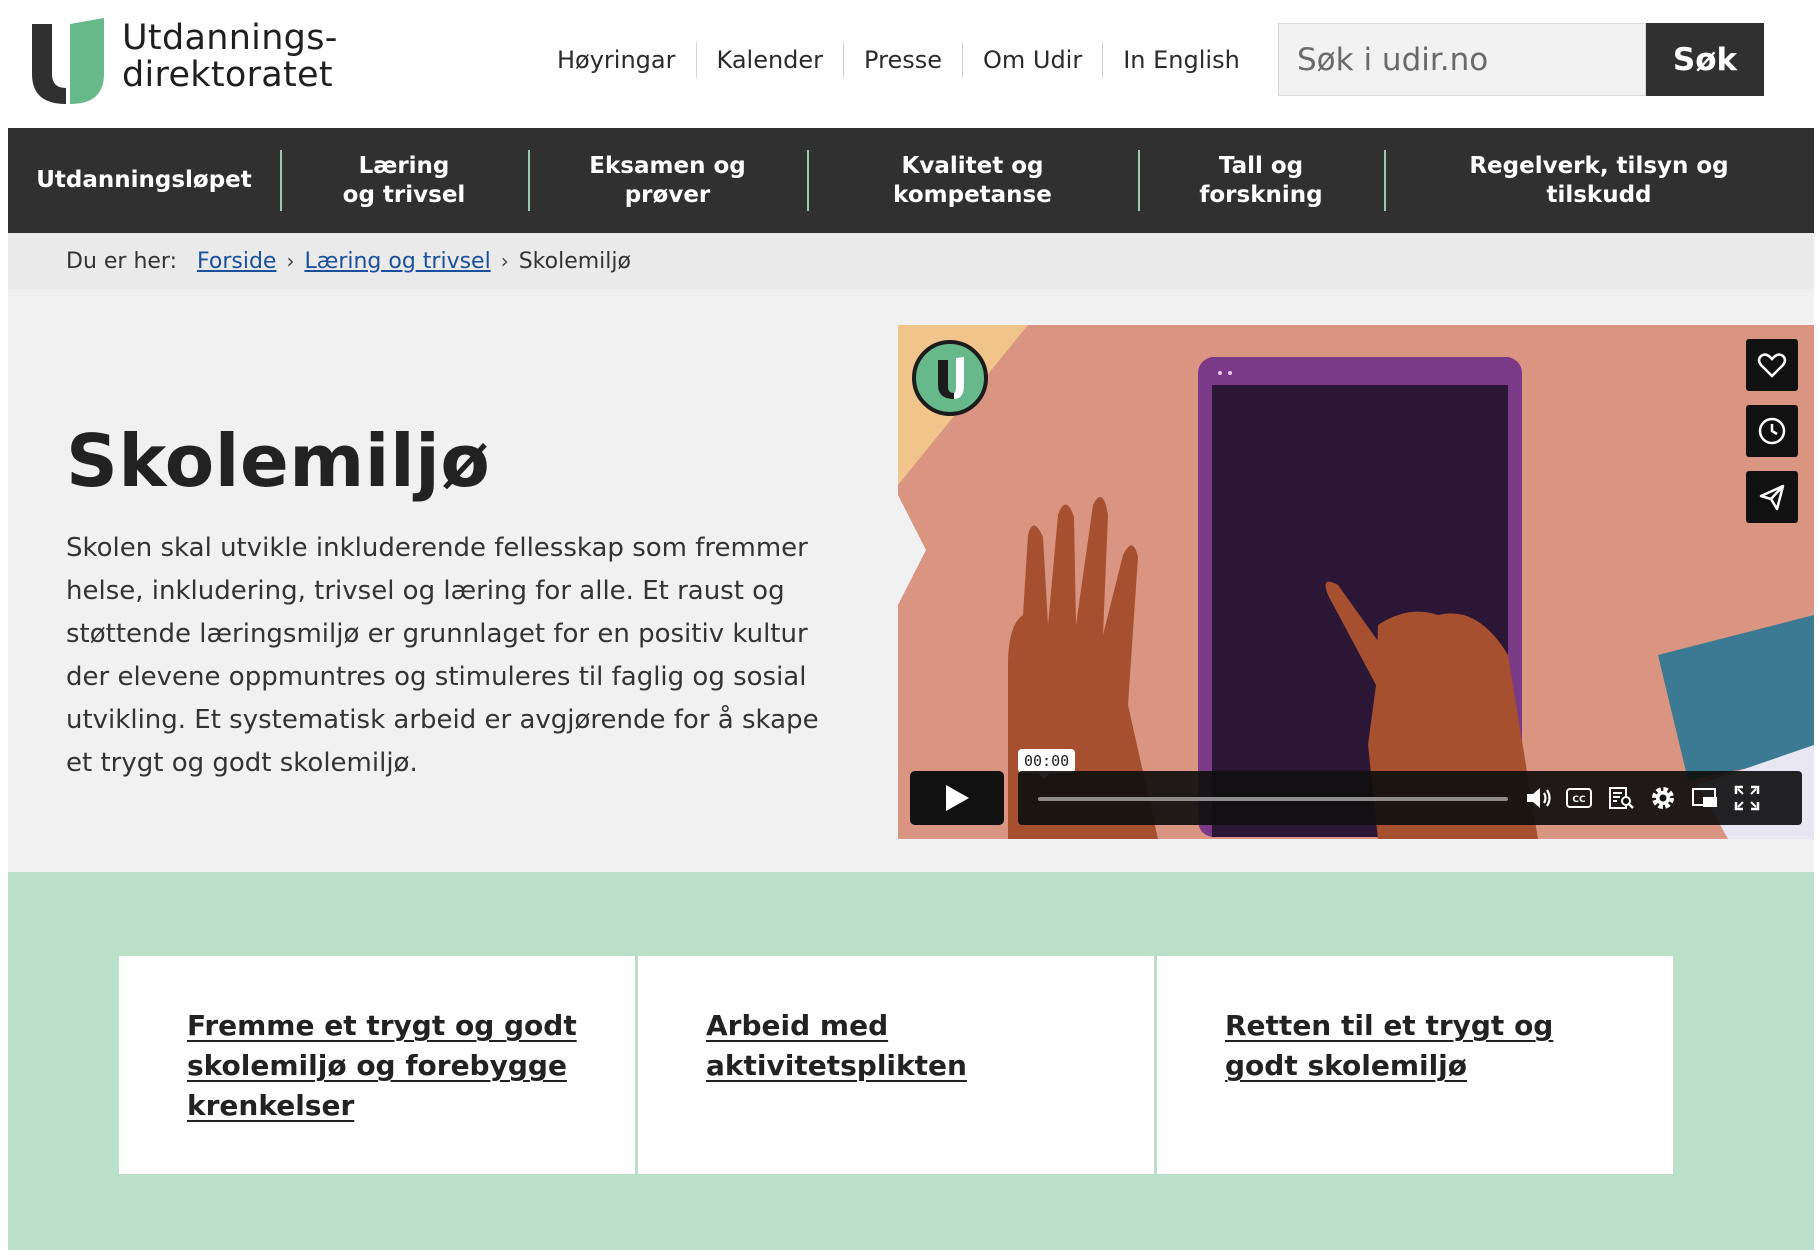 This screenshot has height=1250, width=1820. Describe the element at coordinates (1663, 798) in the screenshot. I see `settings-icon` at that location.